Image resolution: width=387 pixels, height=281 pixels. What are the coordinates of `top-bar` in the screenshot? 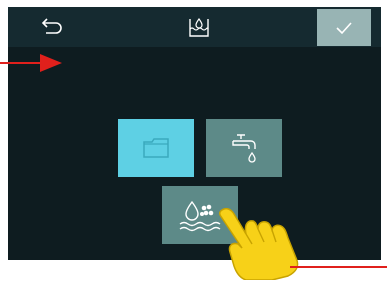 It's located at (194, 27).